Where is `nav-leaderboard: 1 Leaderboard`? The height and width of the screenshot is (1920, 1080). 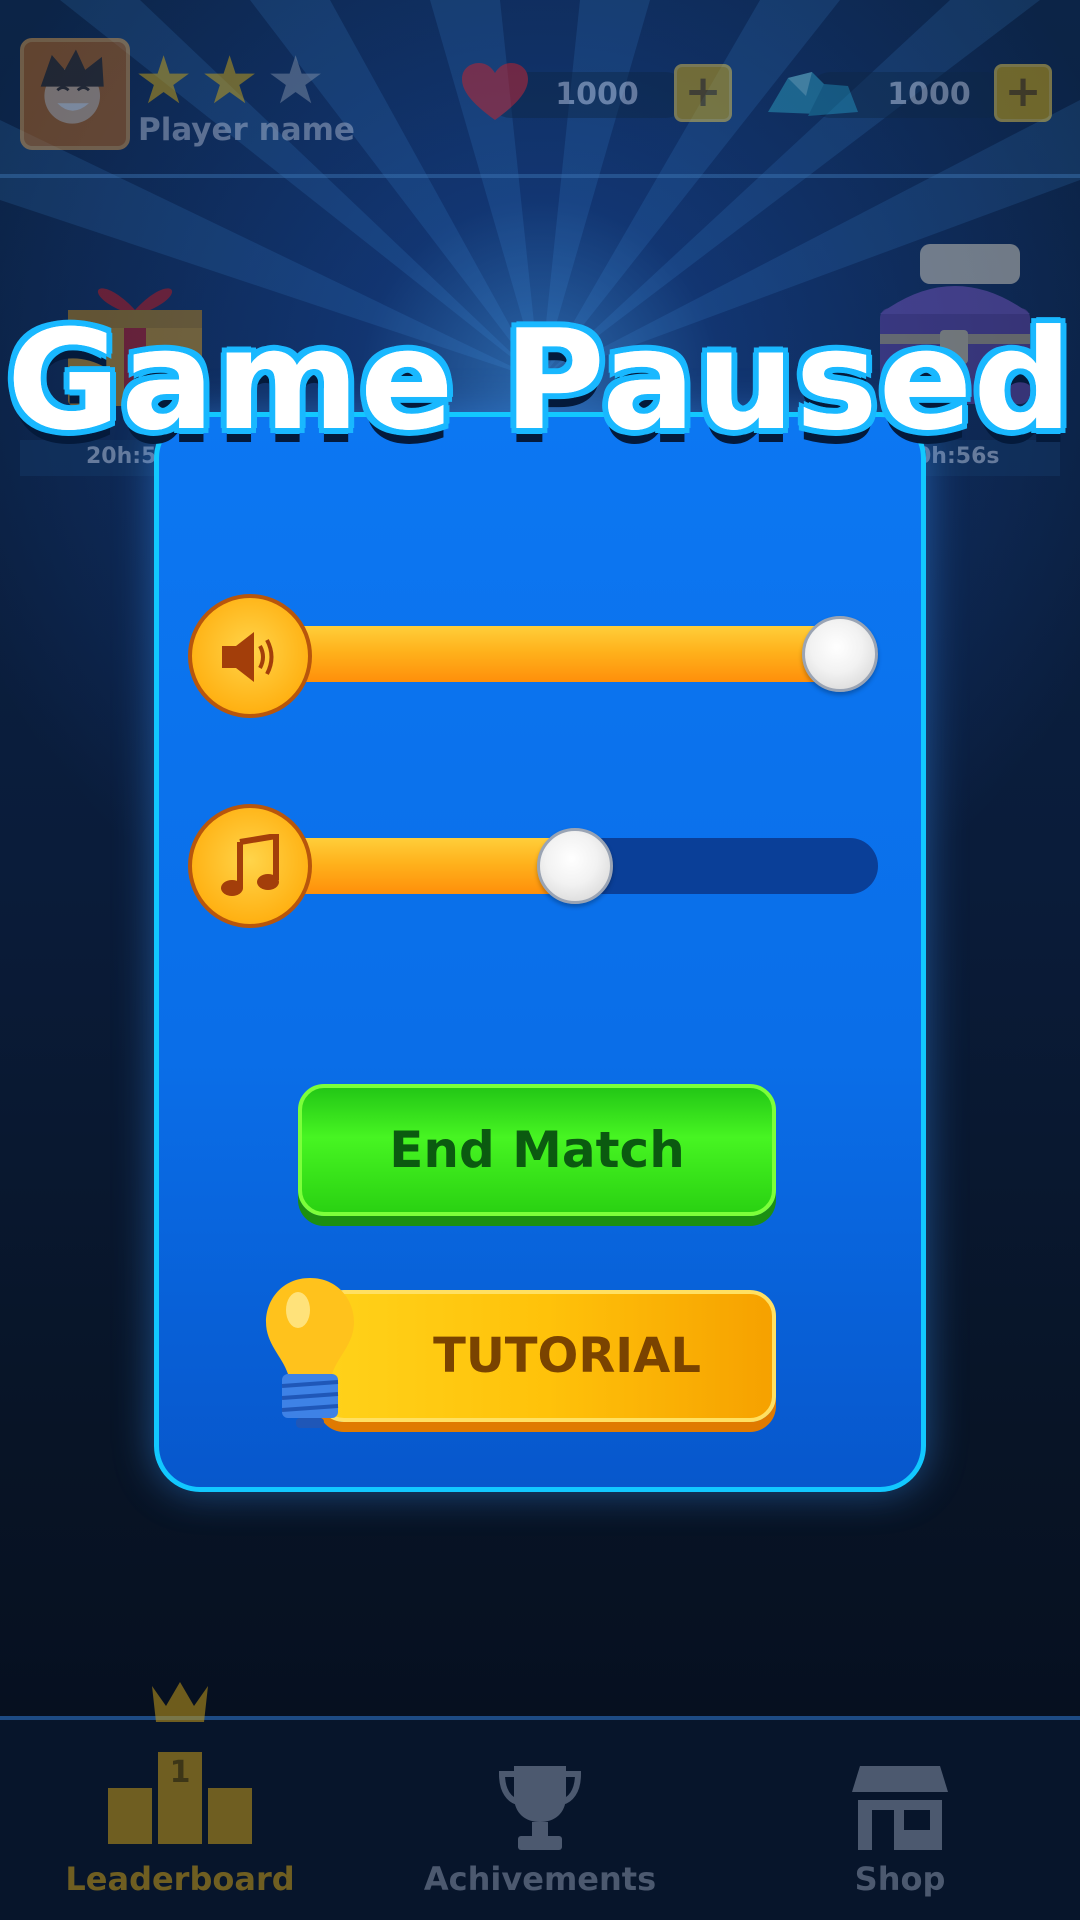 nav-leaderboard: 1 Leaderboard is located at coordinates (180, 1801).